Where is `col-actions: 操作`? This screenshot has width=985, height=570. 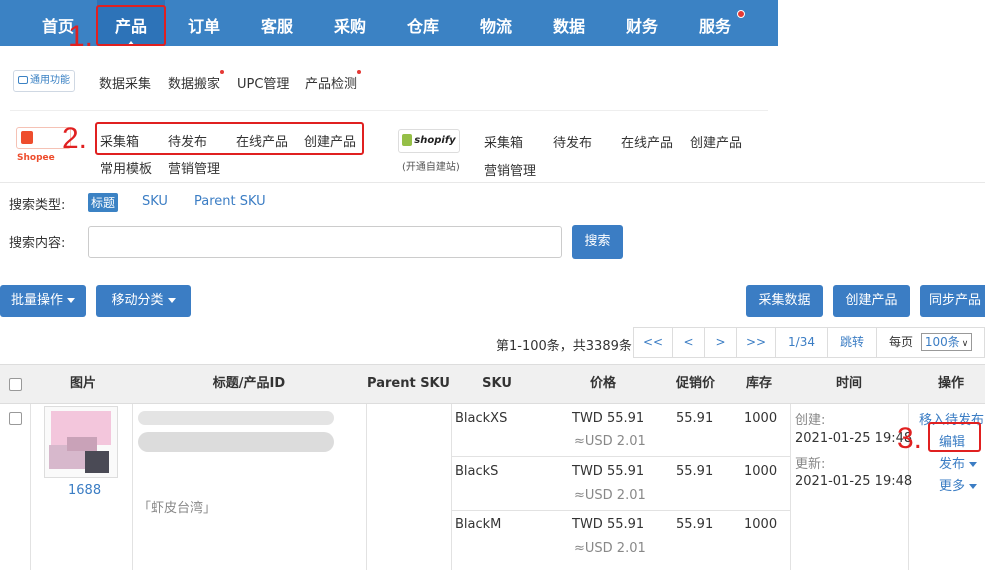
col-actions: 操作 is located at coordinates (950, 383).